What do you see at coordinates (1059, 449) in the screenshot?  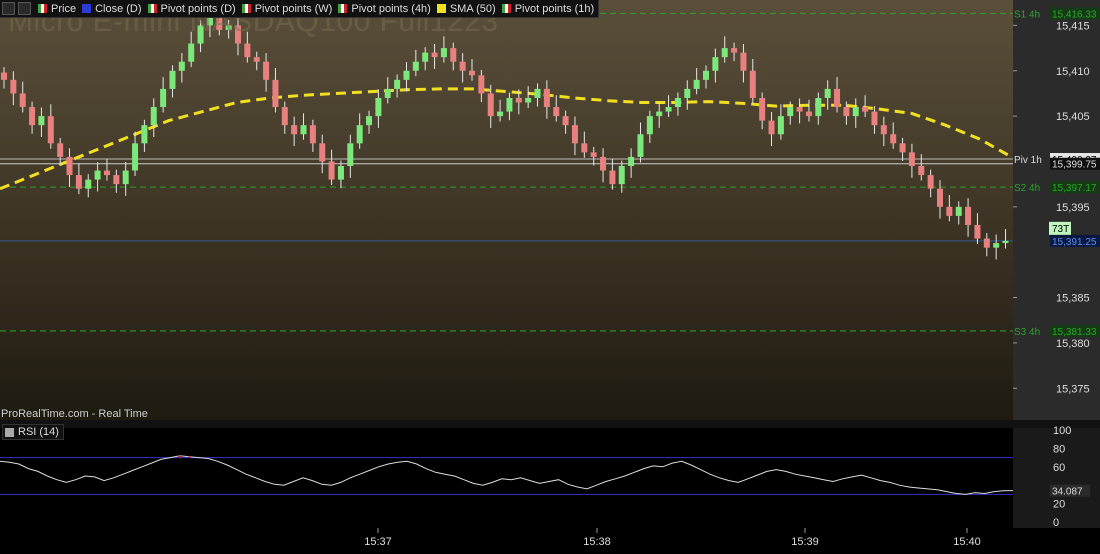 I see `rsi-axis-label: 80` at bounding box center [1059, 449].